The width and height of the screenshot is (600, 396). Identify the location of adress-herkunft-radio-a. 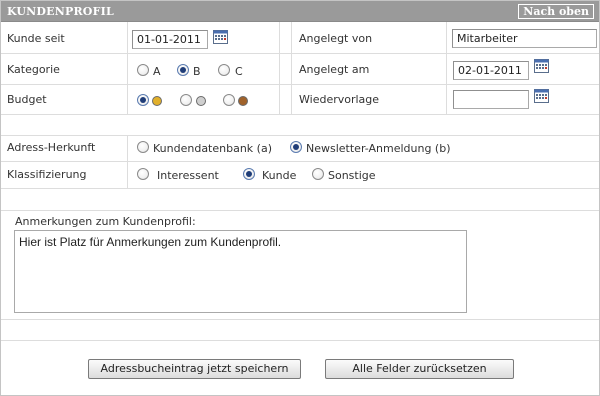
(143, 147).